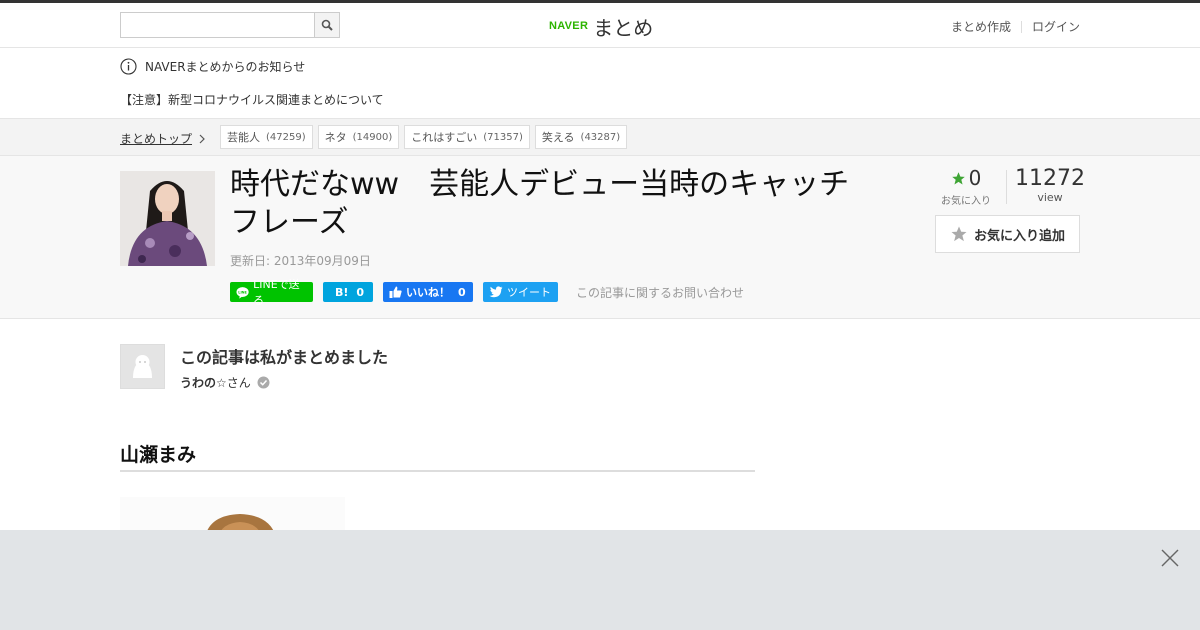 This screenshot has width=1200, height=630. Describe the element at coordinates (284, 357) in the screenshot. I see `curator-heading: この記事は私がまとめました` at that location.